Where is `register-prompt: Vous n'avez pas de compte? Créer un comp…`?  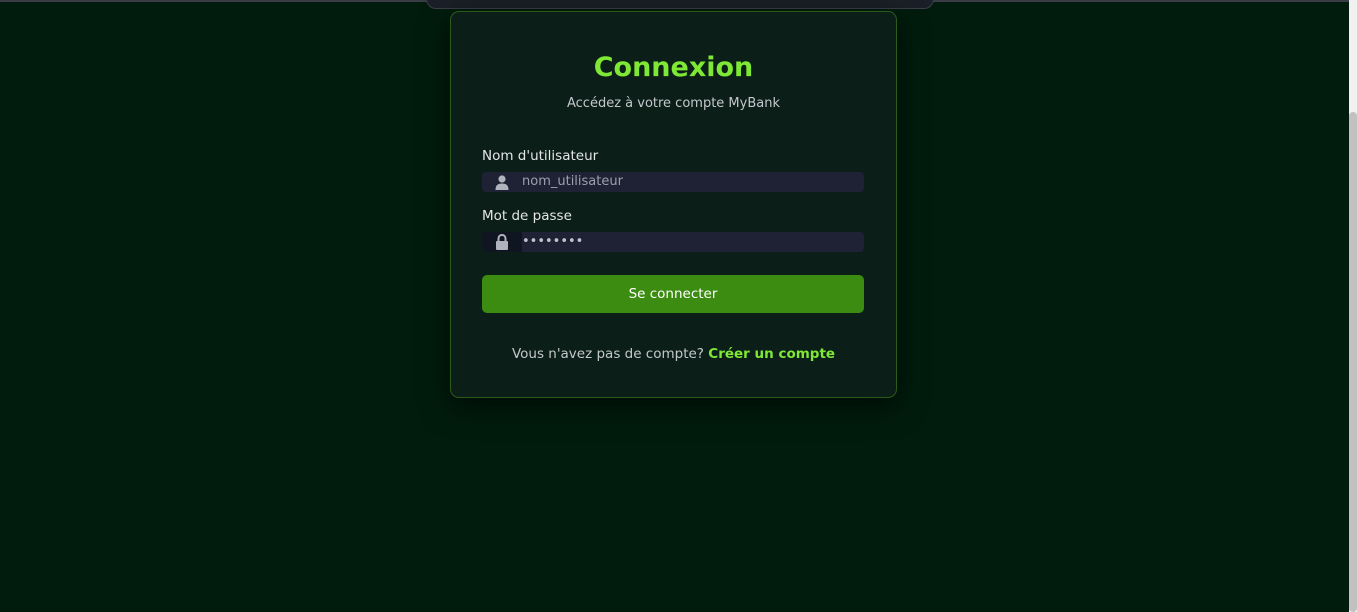
register-prompt: Vous n'avez pas de compte? Créer un comp… is located at coordinates (673, 354).